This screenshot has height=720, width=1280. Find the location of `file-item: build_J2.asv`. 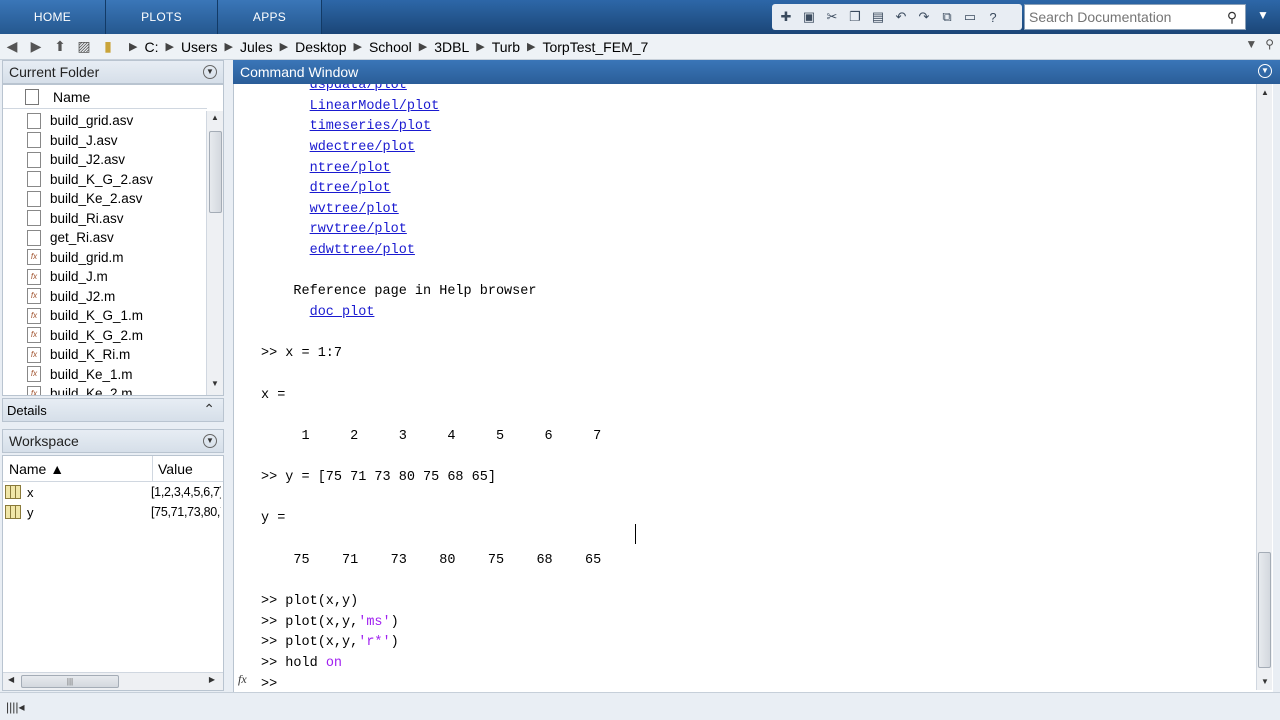

file-item: build_J2.asv is located at coordinates (105, 160).